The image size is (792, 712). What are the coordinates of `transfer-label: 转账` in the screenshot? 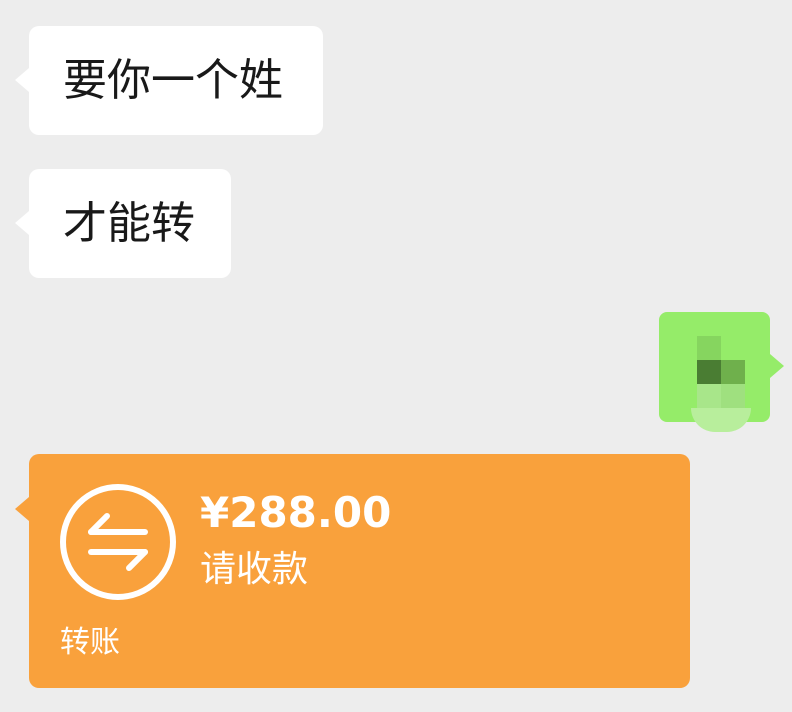 It's located at (90, 642).